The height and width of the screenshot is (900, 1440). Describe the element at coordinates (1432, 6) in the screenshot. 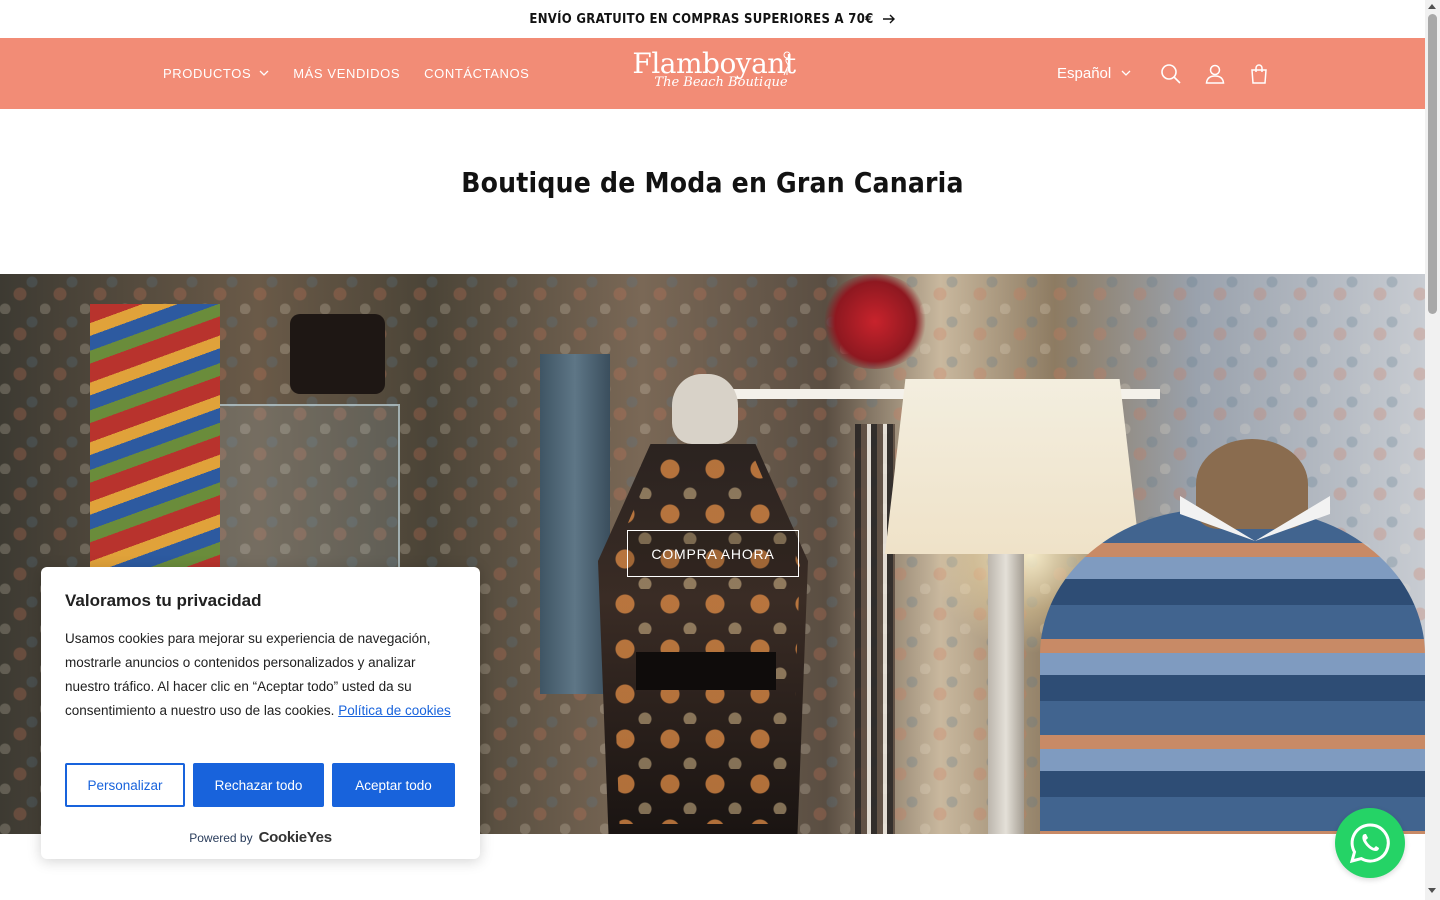

I see `scroll-up-icon` at that location.